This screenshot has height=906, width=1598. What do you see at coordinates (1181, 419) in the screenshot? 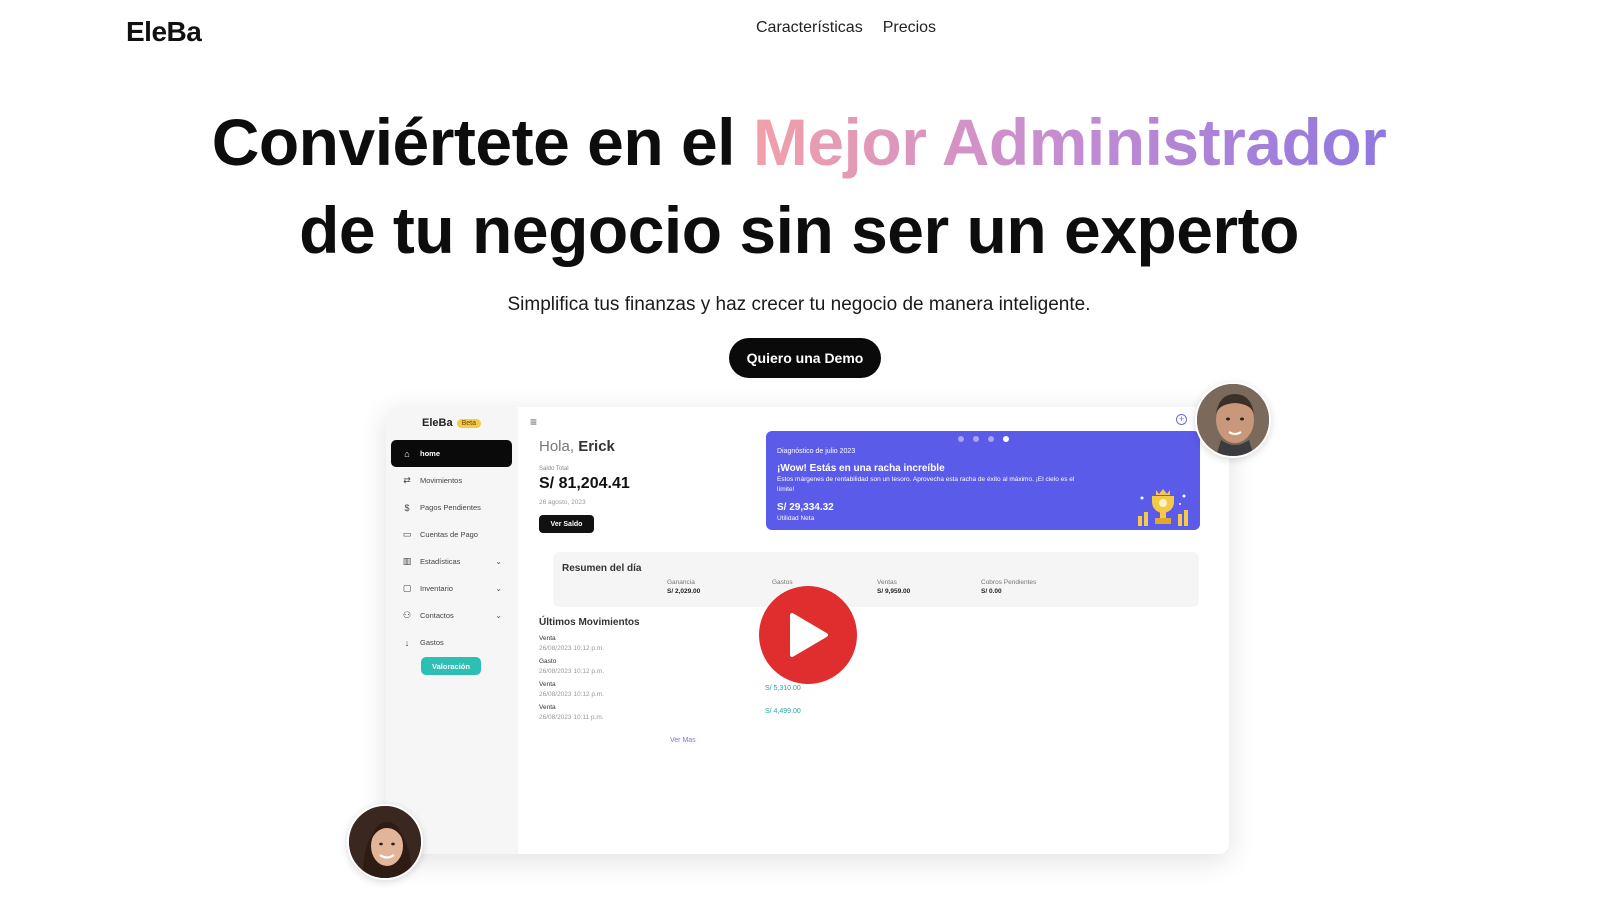
I see `add-circle-icon: +` at bounding box center [1181, 419].